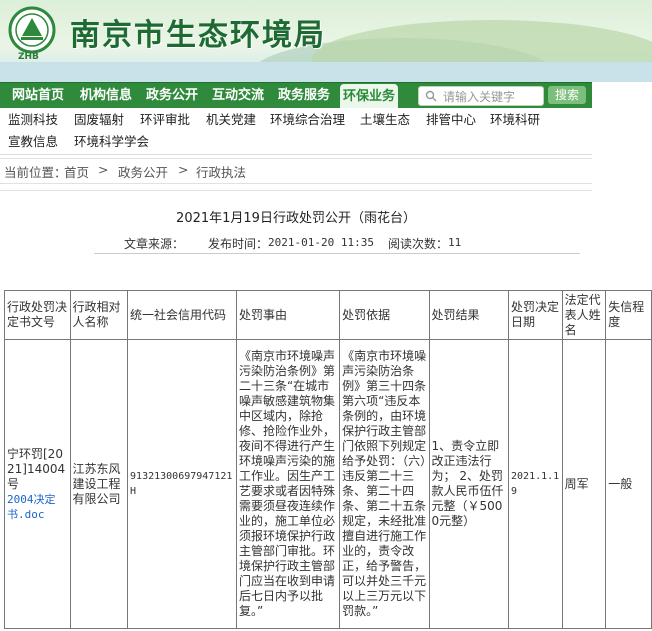 The image size is (652, 631). Describe the element at coordinates (182, 484) in the screenshot. I see `cell-credit-code: 91321300697947121H` at that location.